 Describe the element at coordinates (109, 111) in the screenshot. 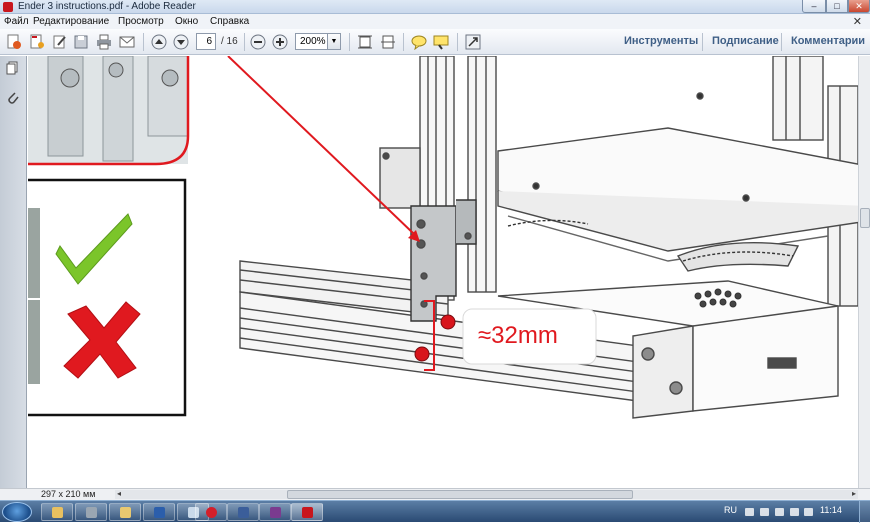

I see `detail-inset` at that location.